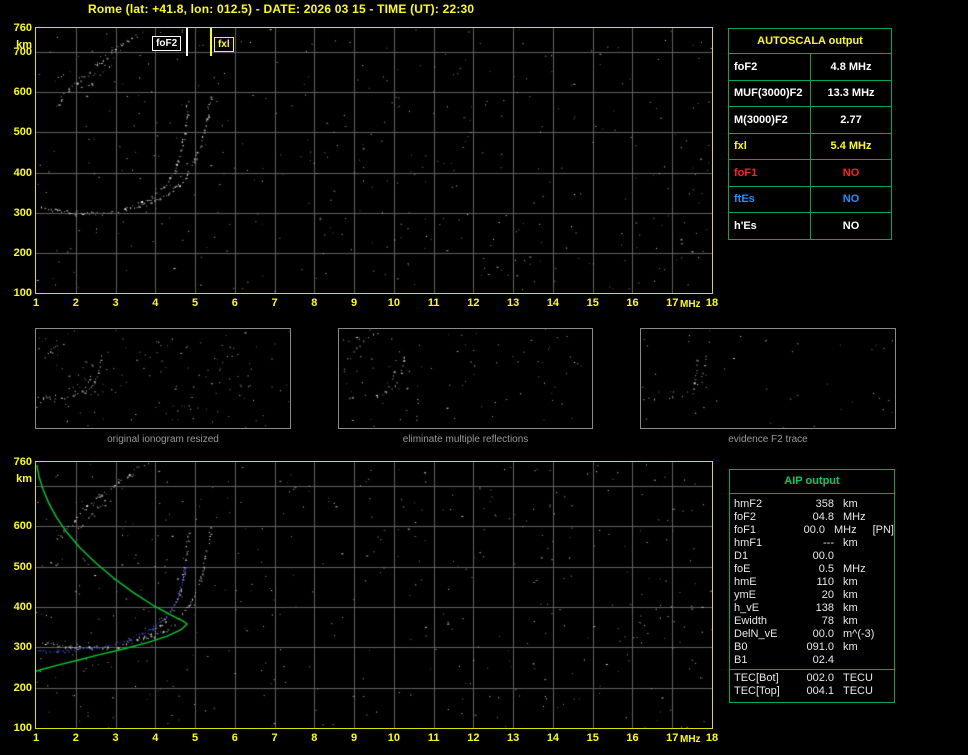 This screenshot has width=968, height=755. I want to click on aip-row-d1: D1 00.0, so click(812, 556).